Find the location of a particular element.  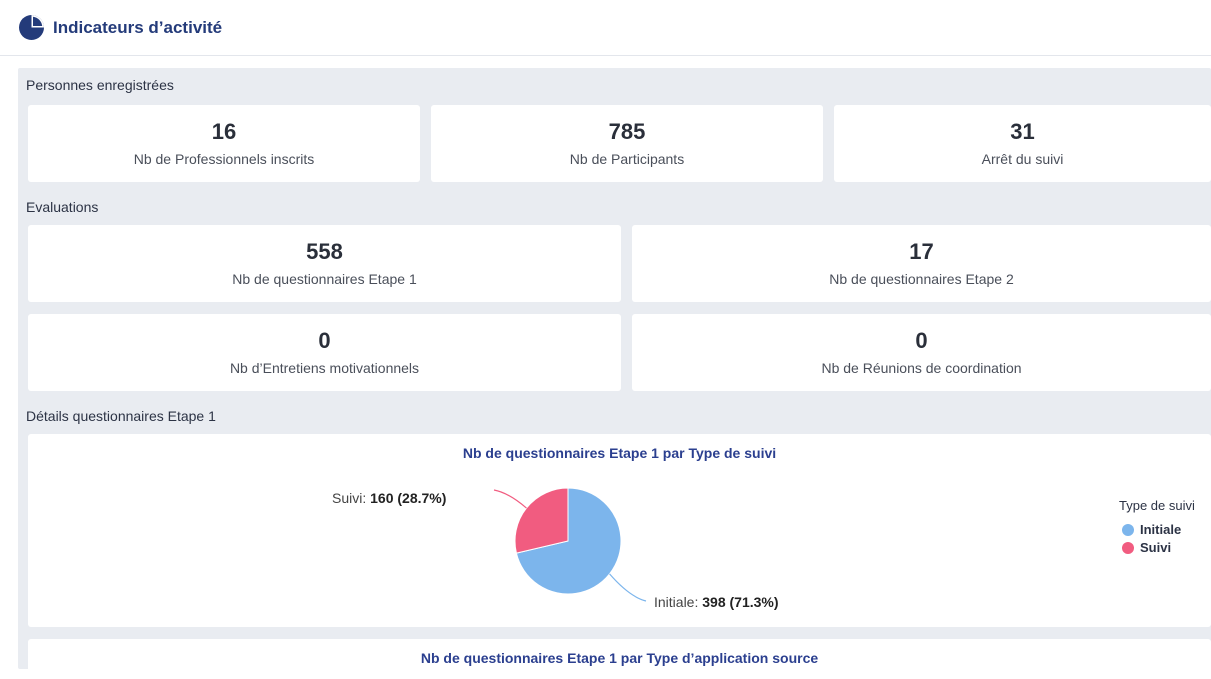

stat-value: 17 is located at coordinates (921, 251).